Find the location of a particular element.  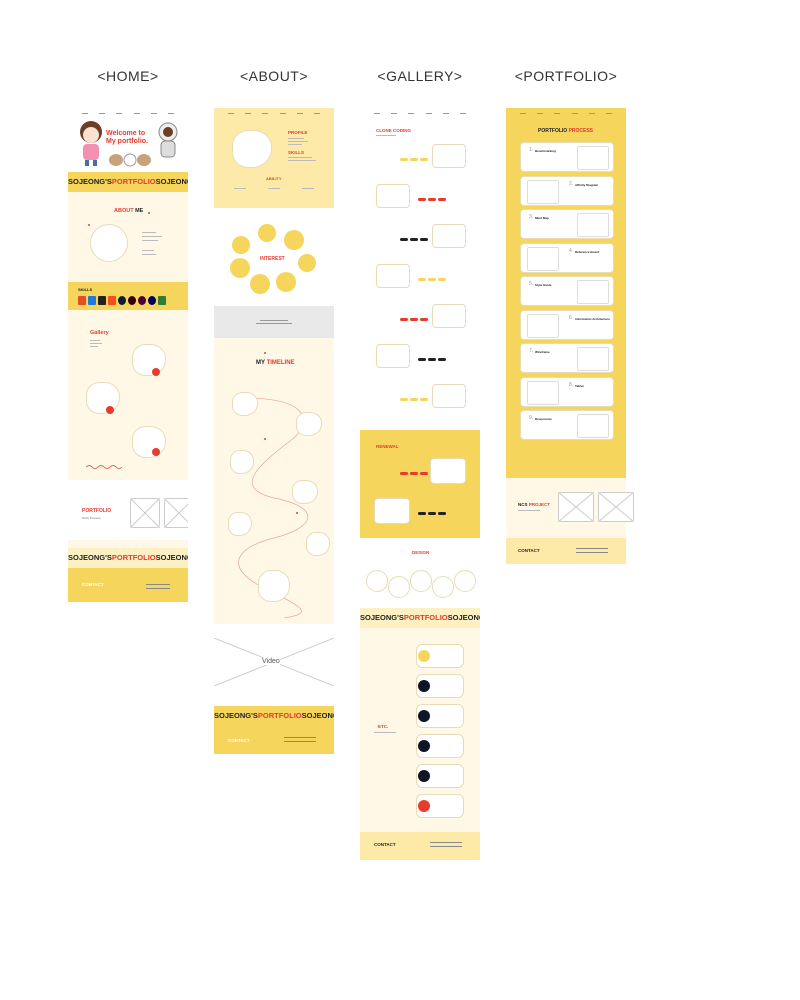

premiere-icon is located at coordinates (152, 300).